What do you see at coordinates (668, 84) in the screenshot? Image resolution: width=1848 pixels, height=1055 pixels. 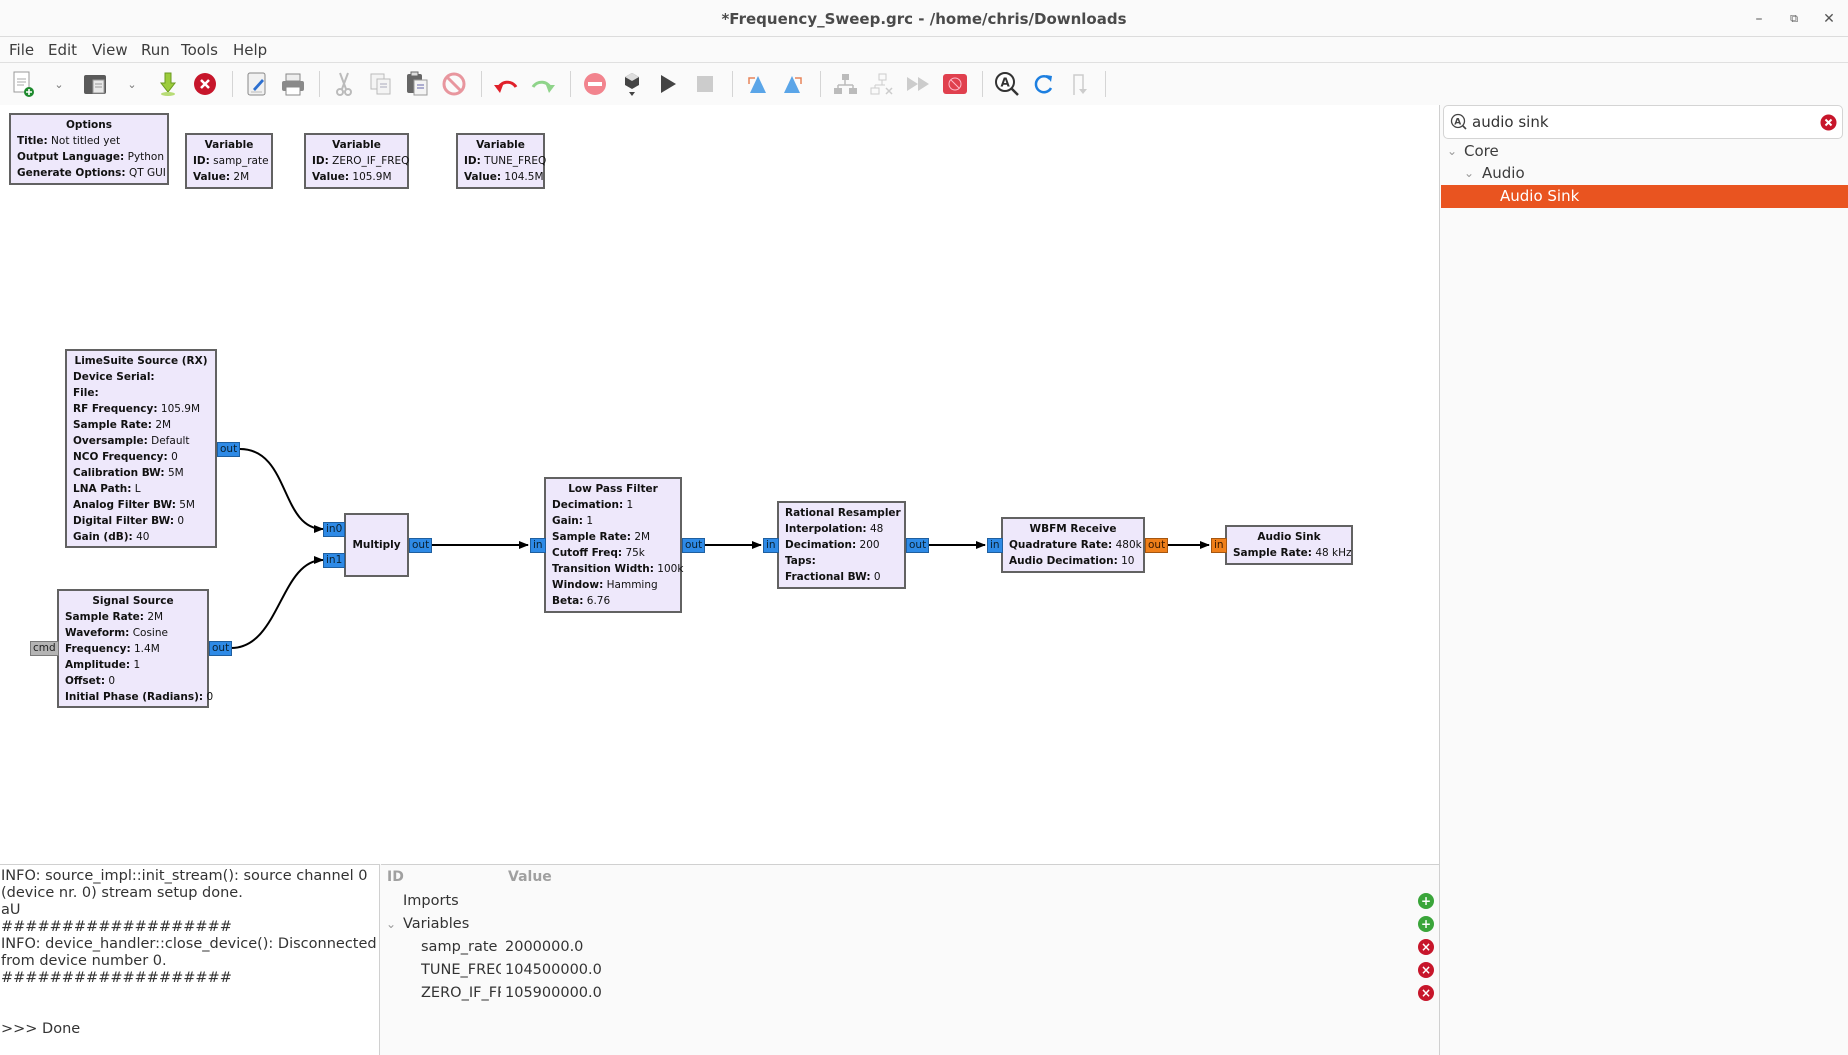 I see `play-icon` at bounding box center [668, 84].